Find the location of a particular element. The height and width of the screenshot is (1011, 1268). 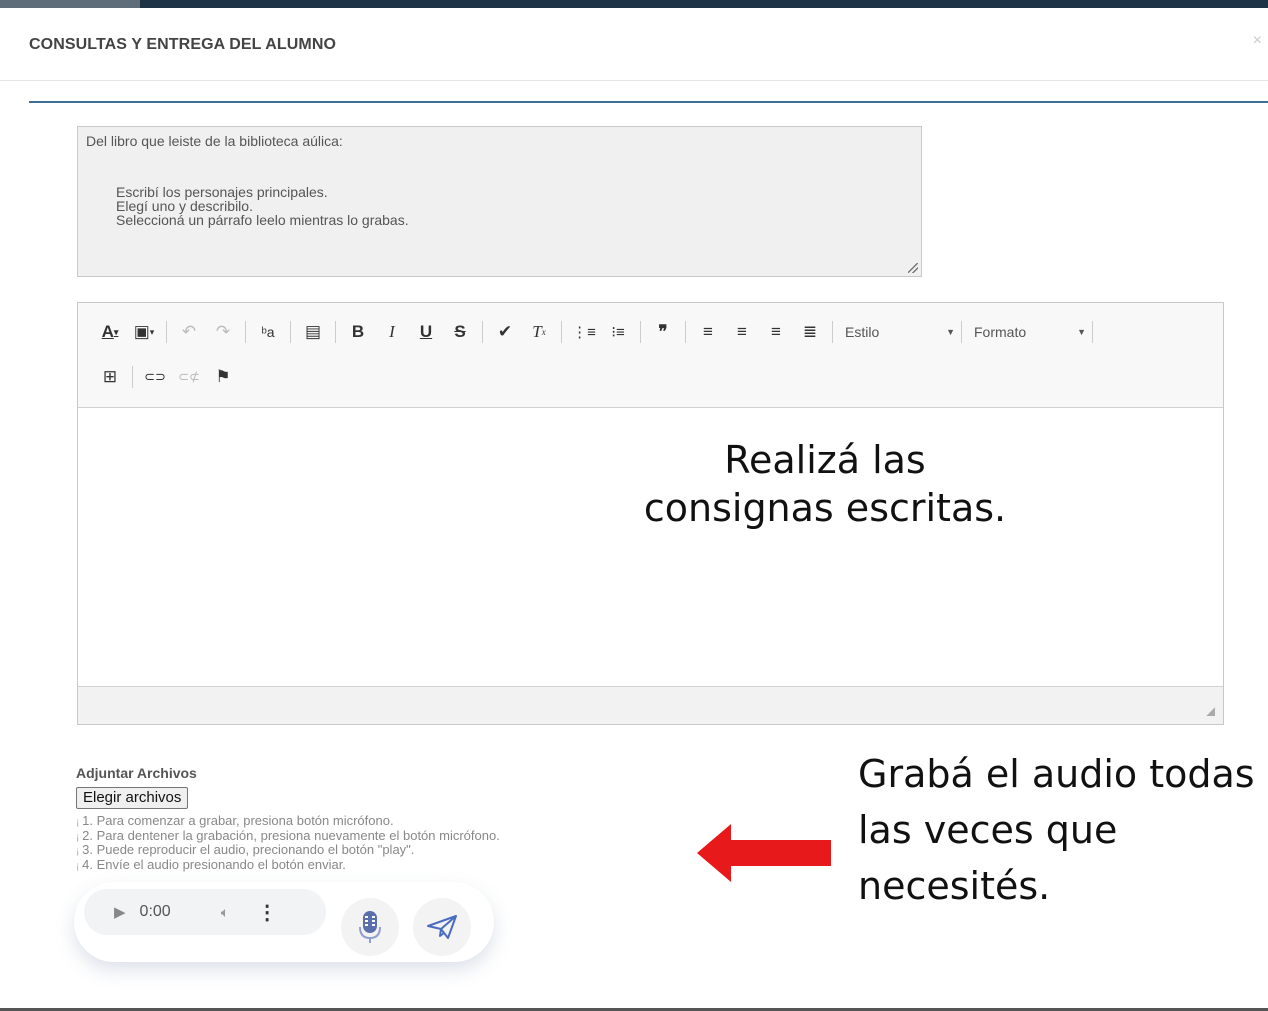

annotation-line: Realizá las is located at coordinates (825, 460).